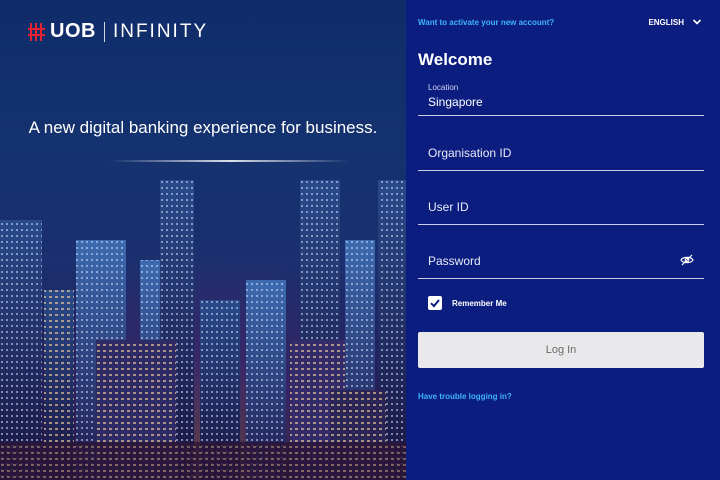 This screenshot has width=720, height=480. Describe the element at coordinates (697, 22) in the screenshot. I see `chevron-down-icon` at that location.